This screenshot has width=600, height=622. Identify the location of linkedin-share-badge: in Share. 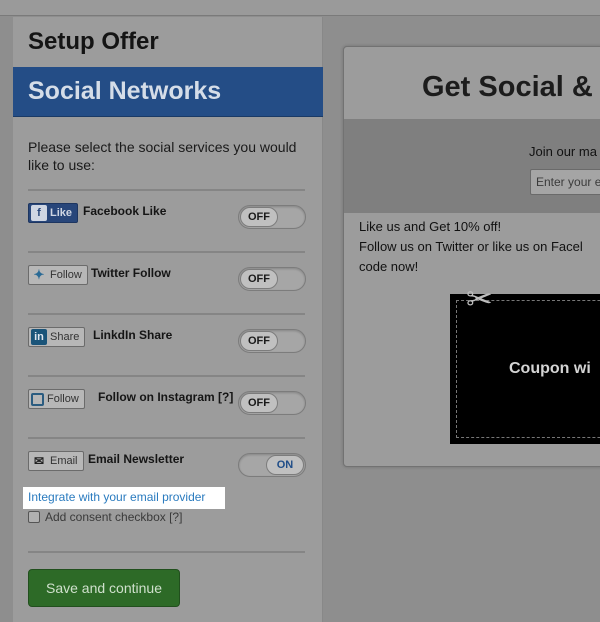
(57, 337).